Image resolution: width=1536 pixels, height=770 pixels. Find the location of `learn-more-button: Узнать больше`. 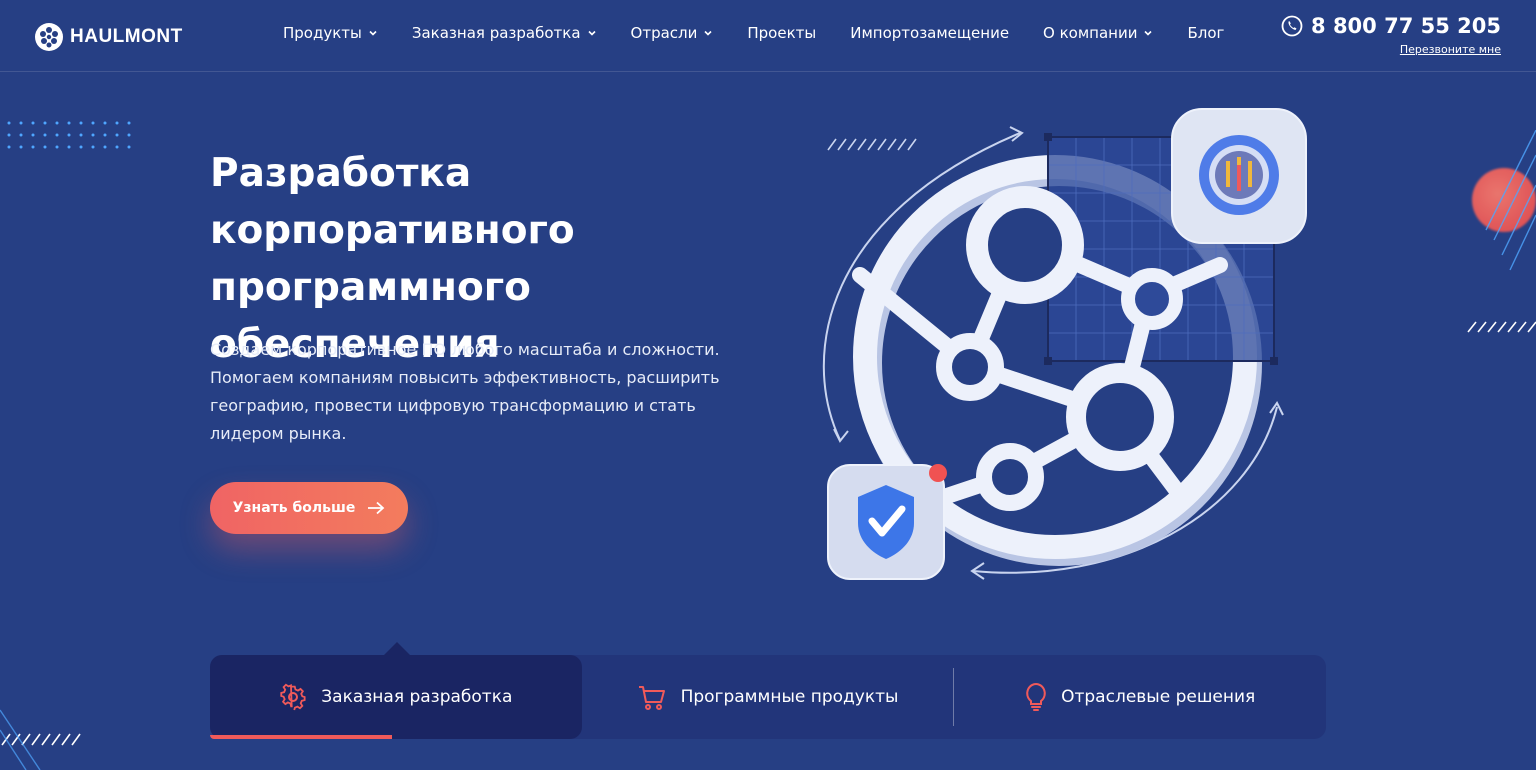

learn-more-button: Узнать больше is located at coordinates (309, 508).